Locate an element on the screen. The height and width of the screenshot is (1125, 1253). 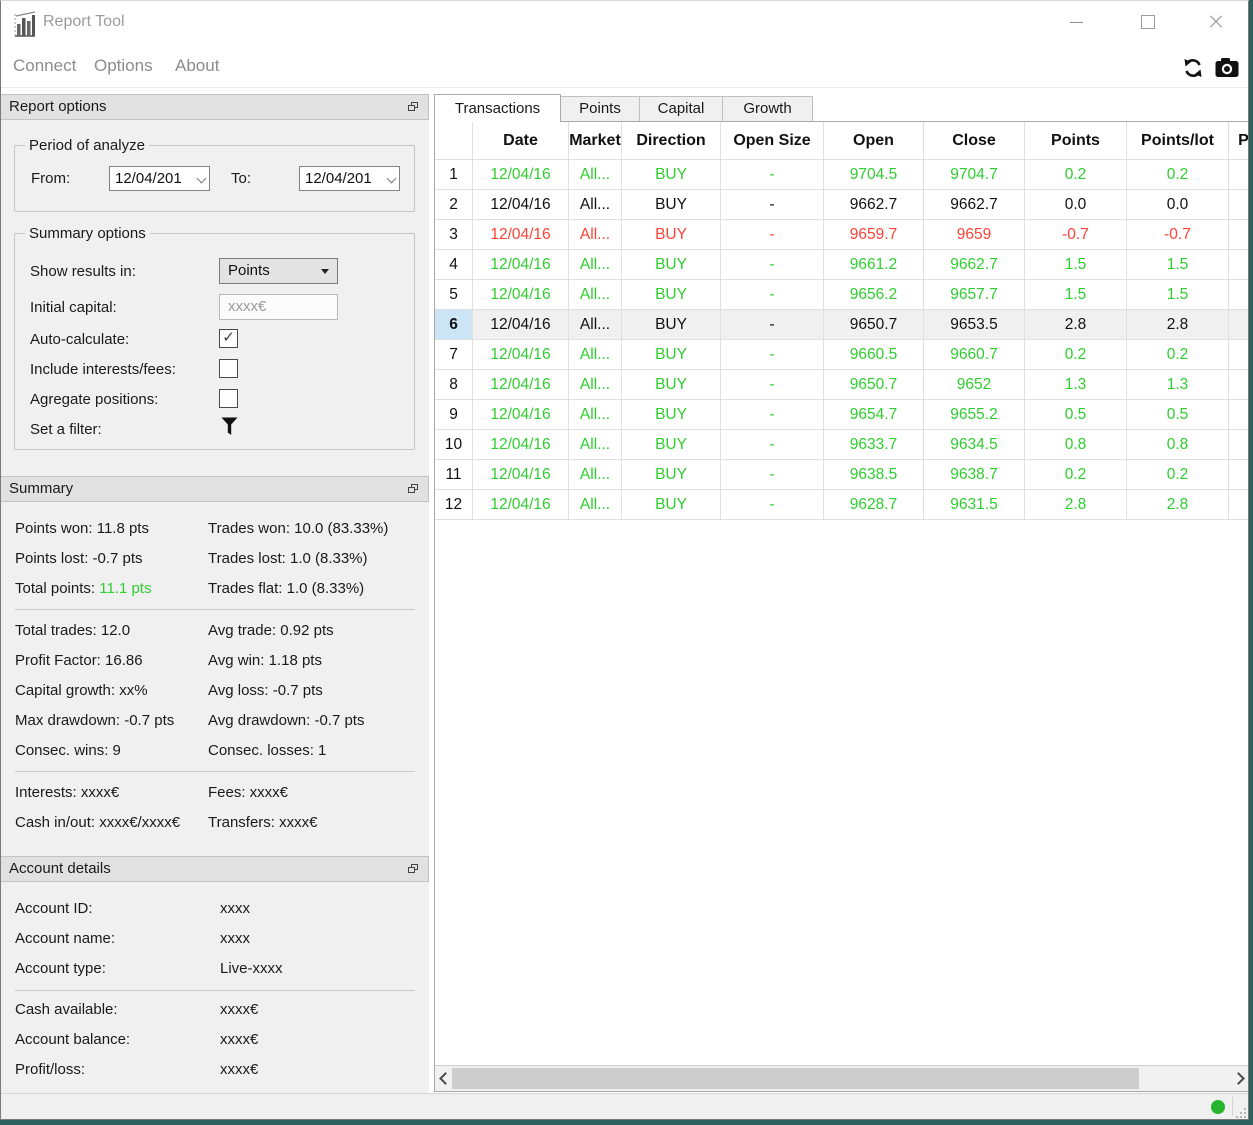
menu-connect: Connect is located at coordinates (44, 66).